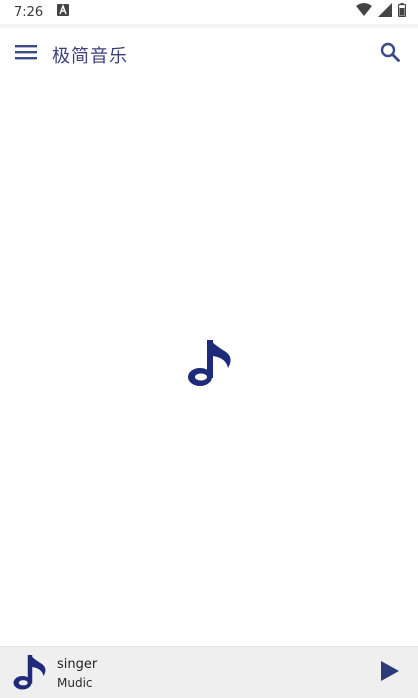 The image size is (418, 698). I want to click on status-left: 7:26, so click(42, 12).